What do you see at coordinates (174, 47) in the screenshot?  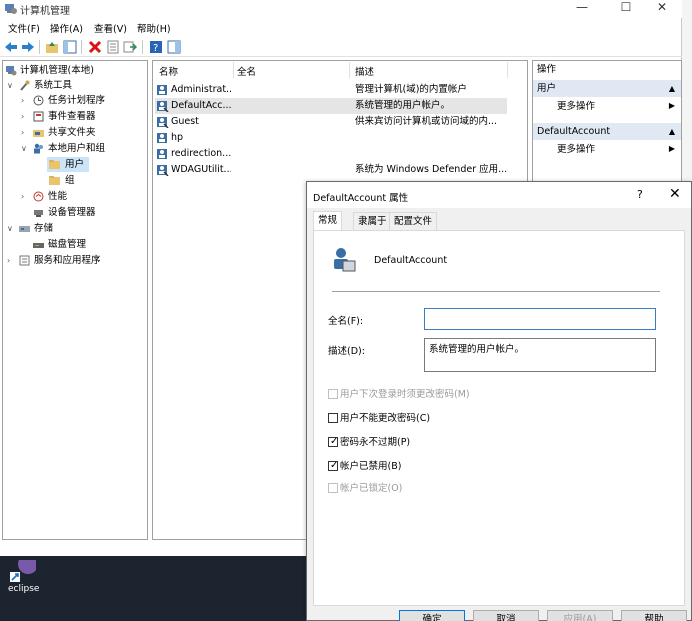 I see `action-pane-icon` at bounding box center [174, 47].